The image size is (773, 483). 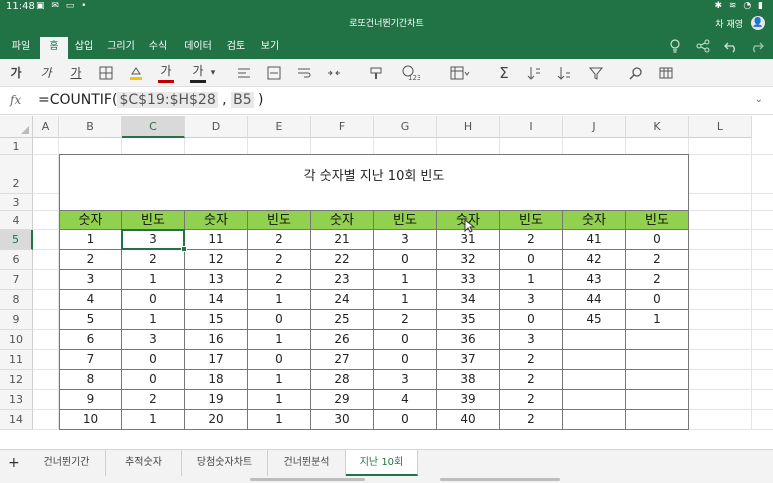 What do you see at coordinates (382, 463) in the screenshot?
I see `sheet-tab-active: 지난 10회` at bounding box center [382, 463].